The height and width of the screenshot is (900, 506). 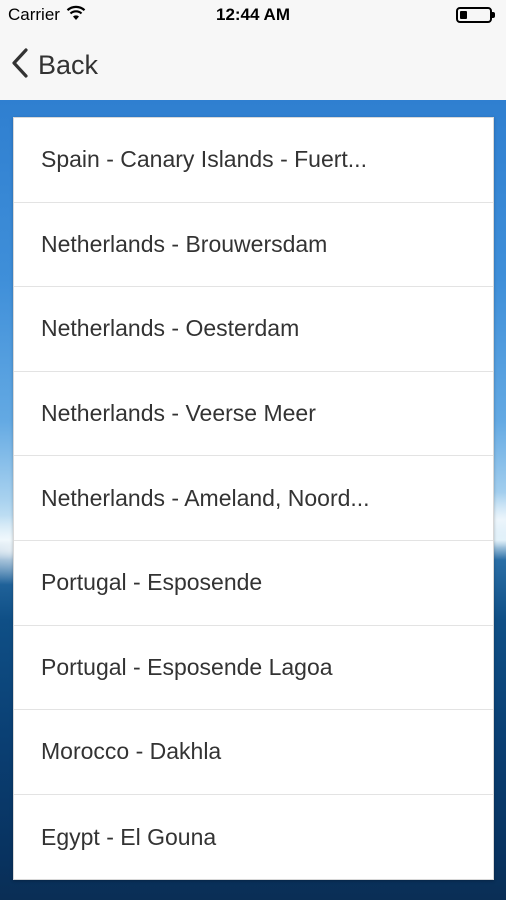 I want to click on list-item: Morocco - Dakhla, so click(x=253, y=752).